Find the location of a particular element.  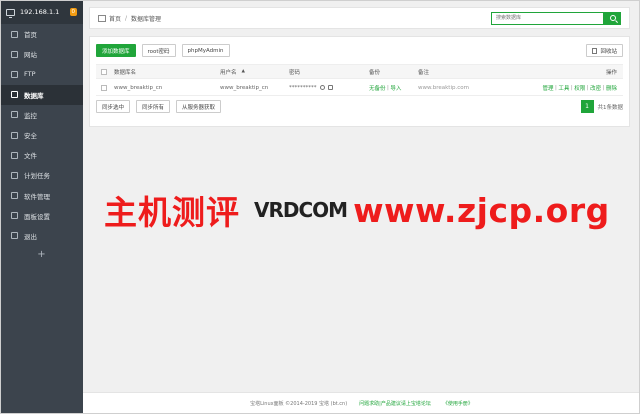

column-header-user: 用户名 ▲ is located at coordinates (232, 71).